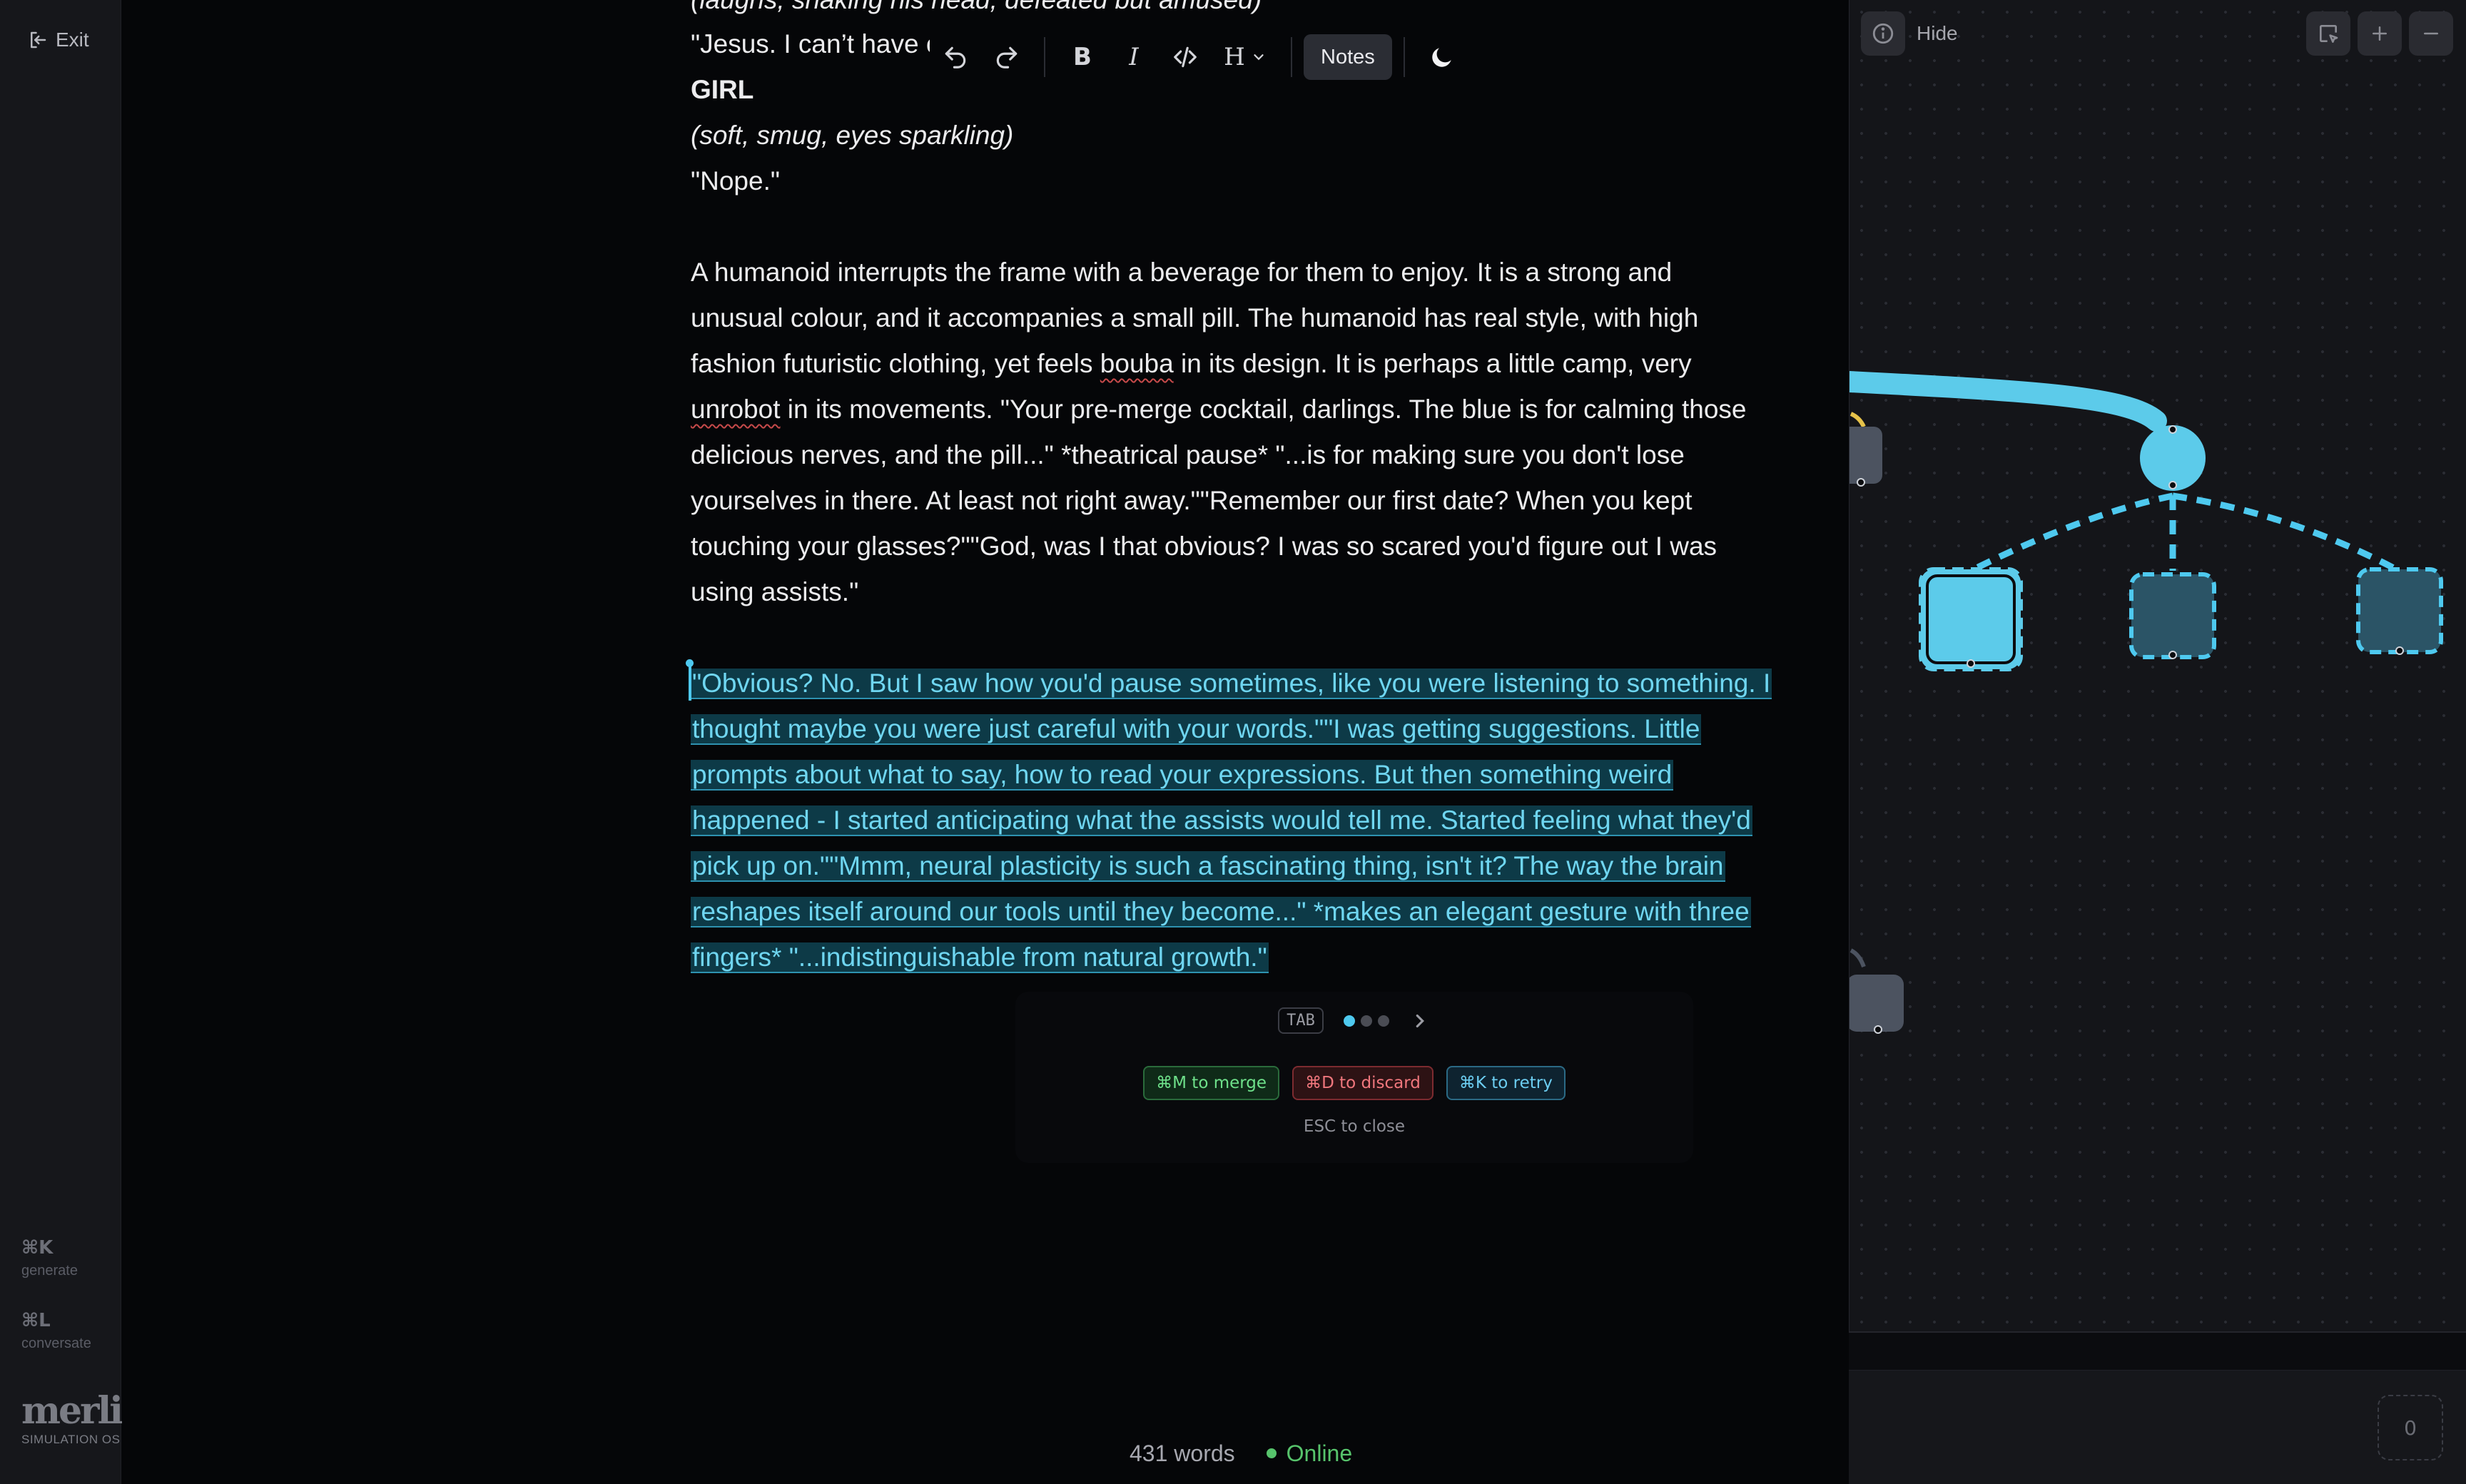  What do you see at coordinates (722, 89) in the screenshot?
I see `character-name: GIRL` at bounding box center [722, 89].